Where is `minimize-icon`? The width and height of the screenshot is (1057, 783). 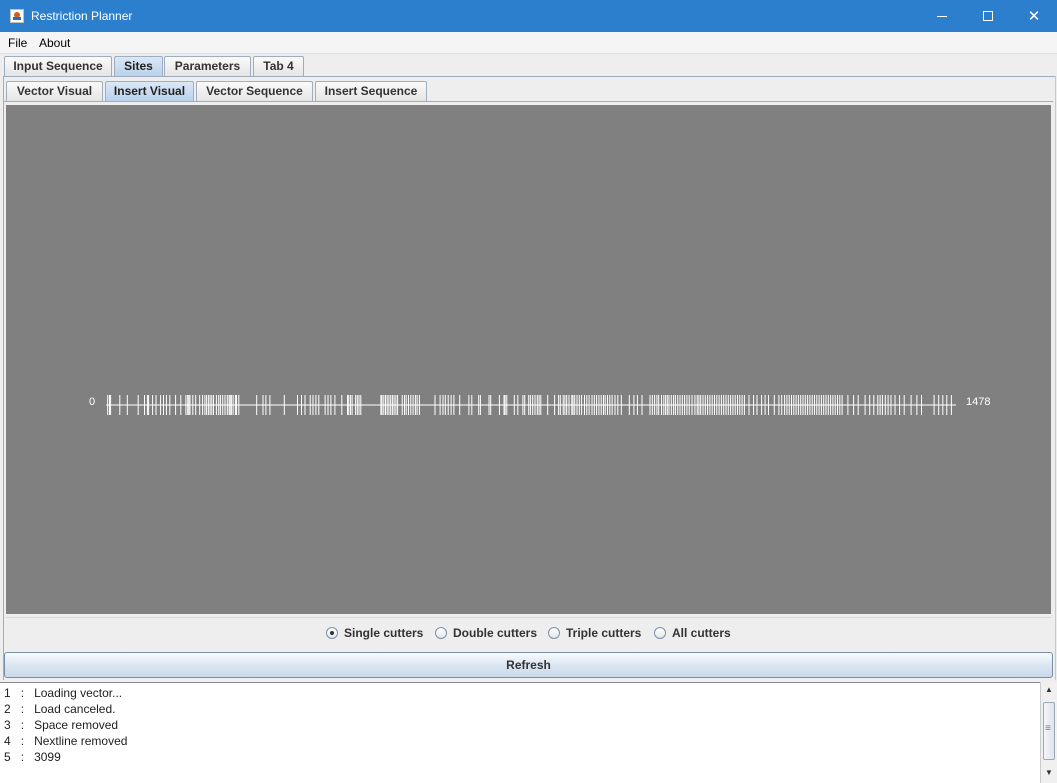 minimize-icon is located at coordinates (942, 16).